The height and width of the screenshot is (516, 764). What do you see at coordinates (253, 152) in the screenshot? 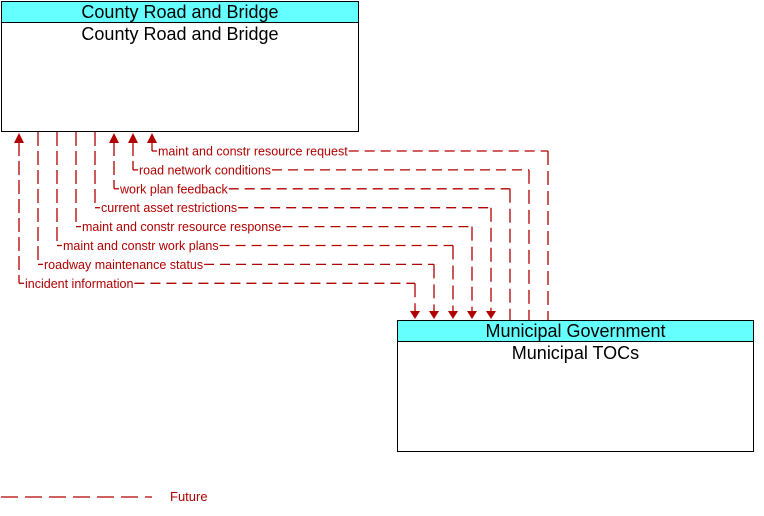
I see `flow-label: maint and constr resource request` at bounding box center [253, 152].